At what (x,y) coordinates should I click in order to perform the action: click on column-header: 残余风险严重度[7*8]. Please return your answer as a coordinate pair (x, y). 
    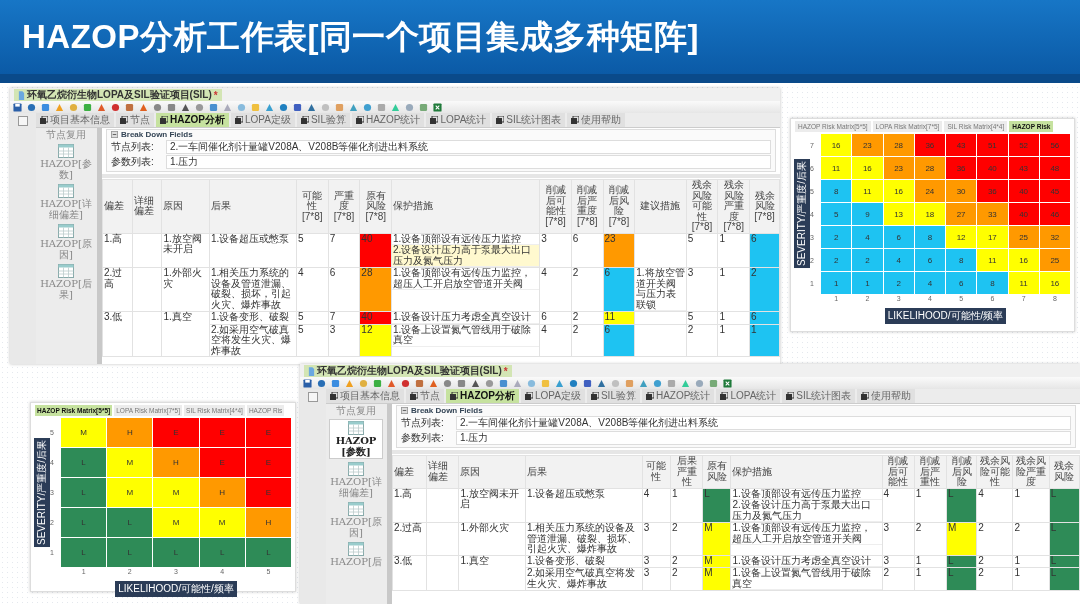
    Looking at the image, I should click on (733, 206).